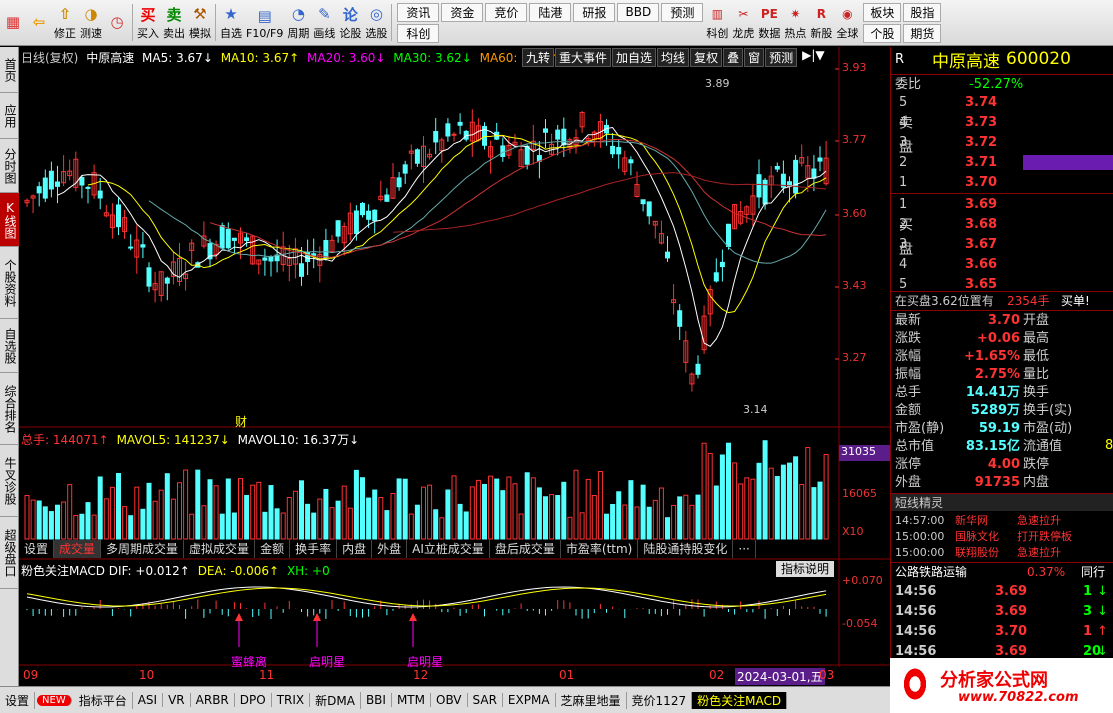 The image size is (1113, 713). I want to click on kechuang-button: ▥ 科创, so click(717, 22).